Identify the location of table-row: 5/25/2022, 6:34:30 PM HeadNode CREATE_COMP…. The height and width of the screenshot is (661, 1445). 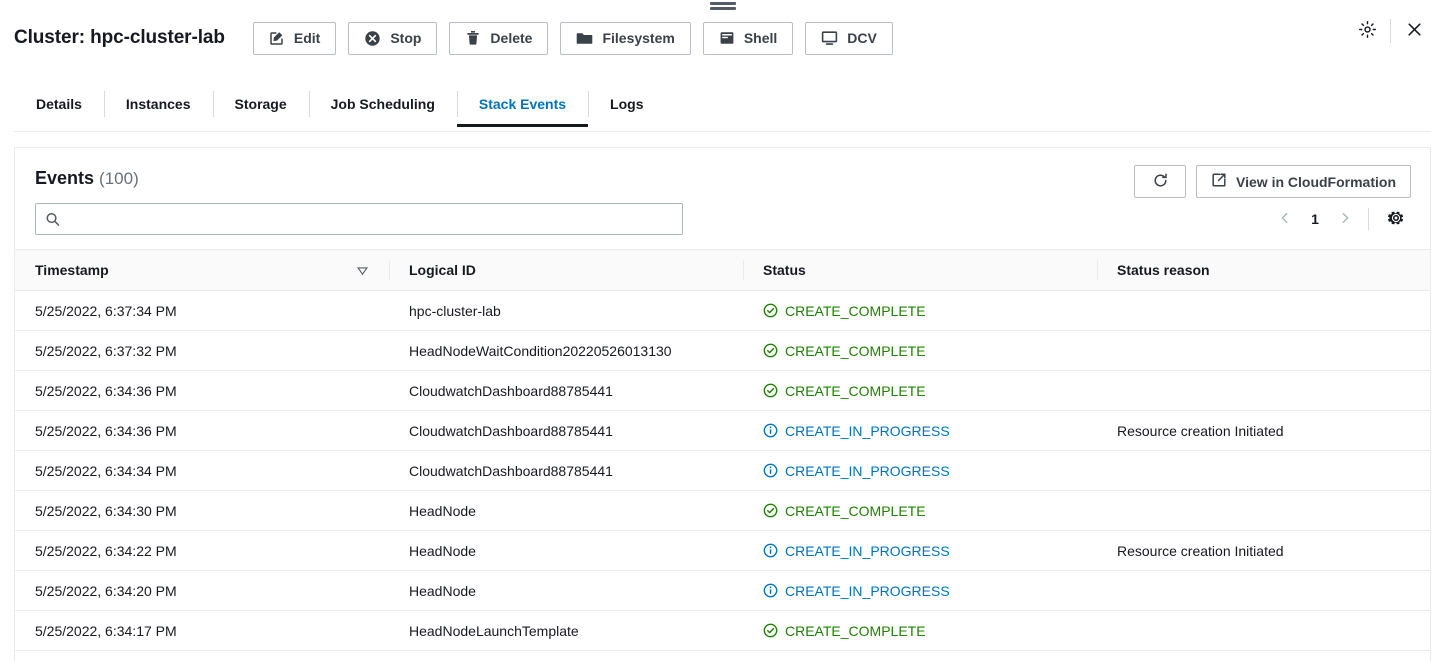
(722, 510).